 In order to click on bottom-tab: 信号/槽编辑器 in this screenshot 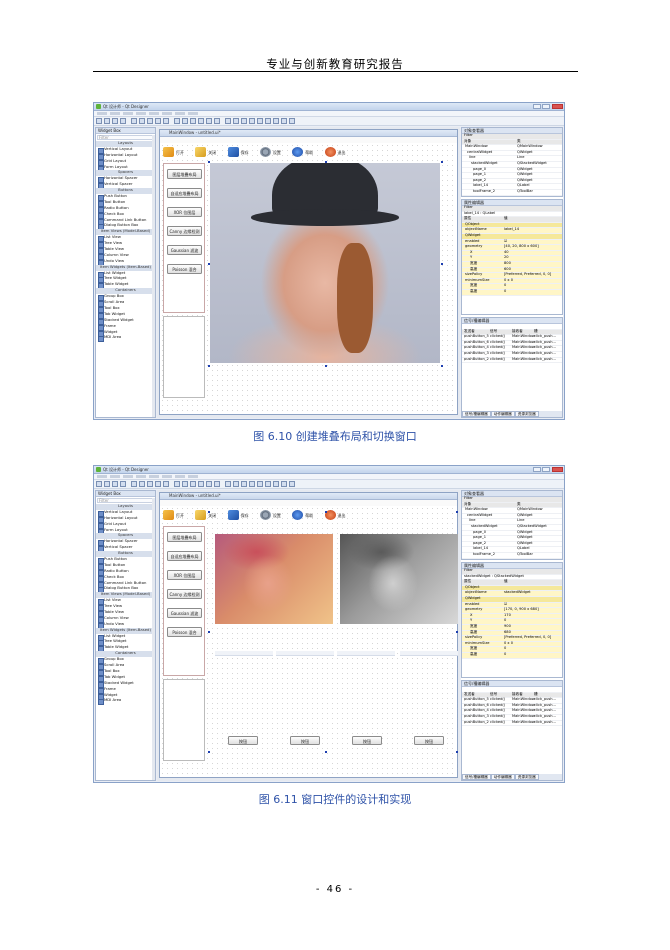, I will do `click(476, 777)`.